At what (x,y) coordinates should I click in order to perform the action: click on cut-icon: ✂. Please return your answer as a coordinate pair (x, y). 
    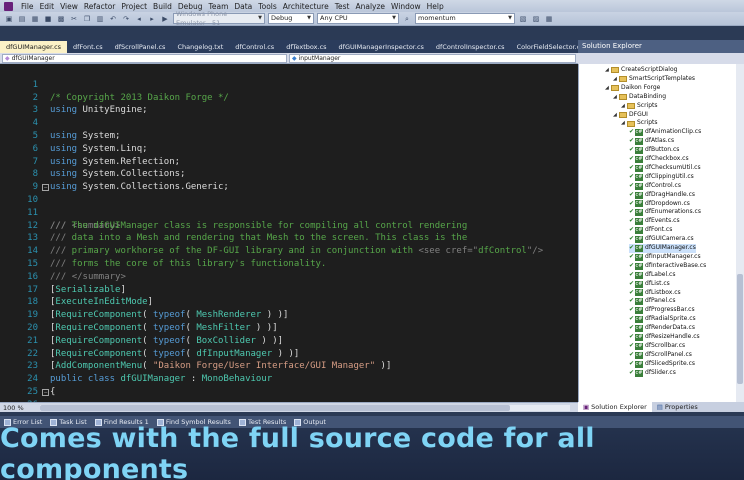
    Looking at the image, I should click on (74, 19).